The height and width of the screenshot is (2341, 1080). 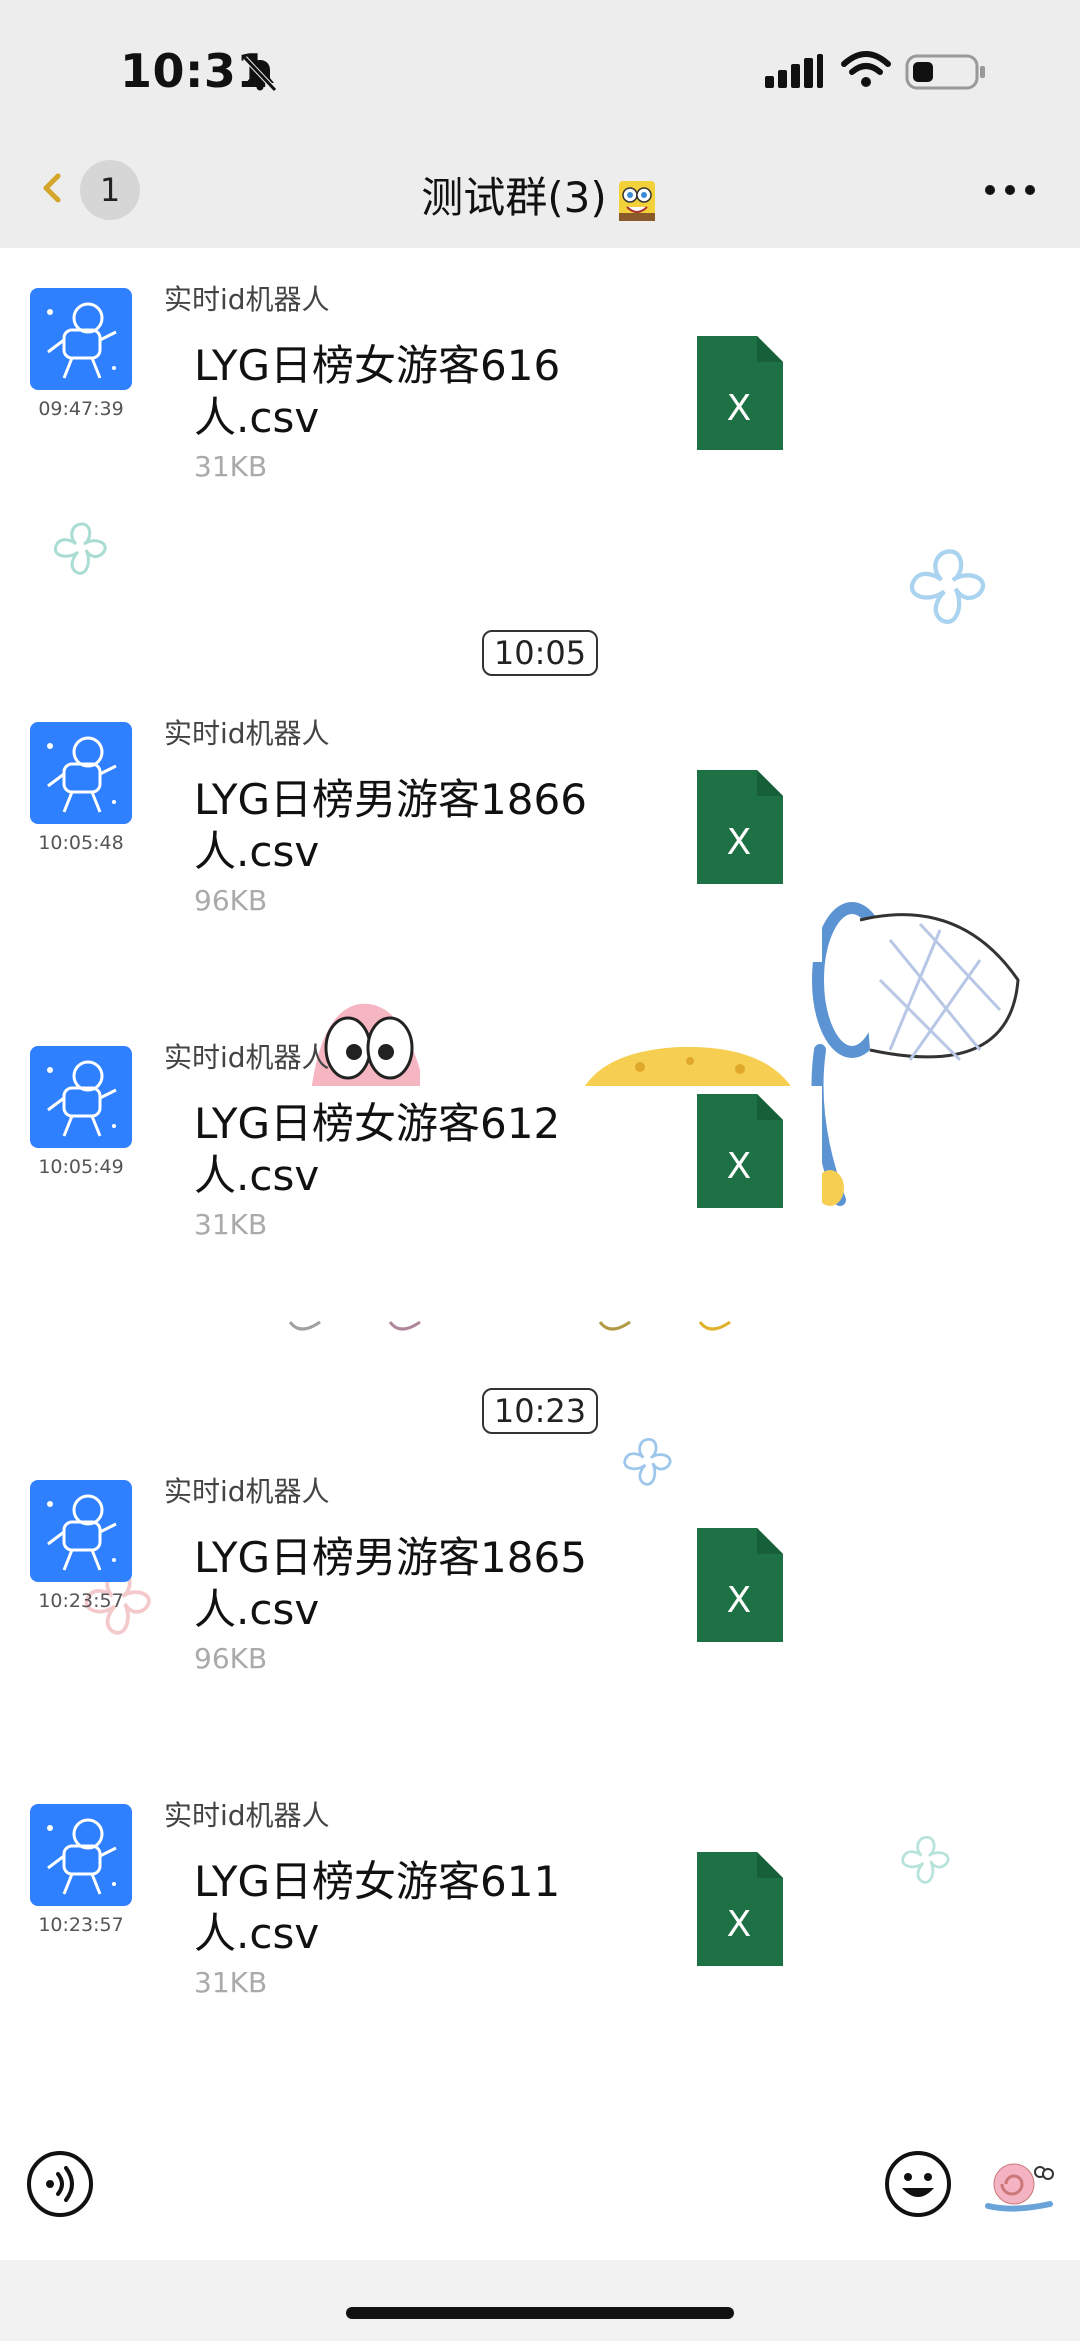 I want to click on time-separator: 10:05, so click(x=540, y=653).